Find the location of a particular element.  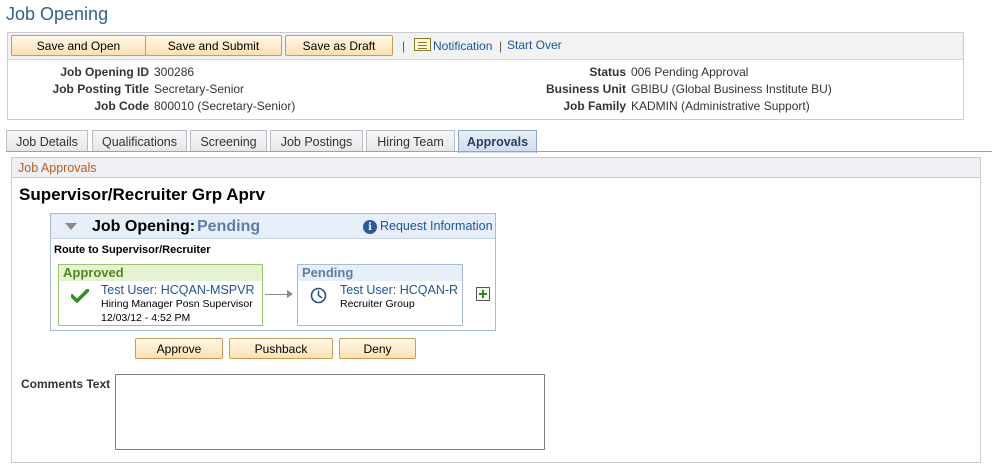

notification-icon is located at coordinates (422, 44).